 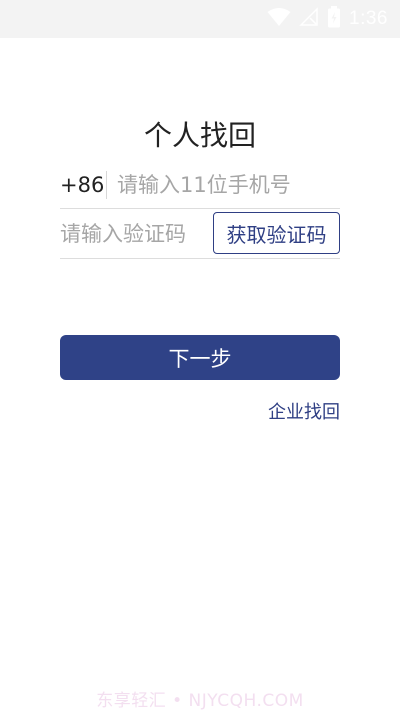 I want to click on page-title: 个人找回, so click(x=199, y=135).